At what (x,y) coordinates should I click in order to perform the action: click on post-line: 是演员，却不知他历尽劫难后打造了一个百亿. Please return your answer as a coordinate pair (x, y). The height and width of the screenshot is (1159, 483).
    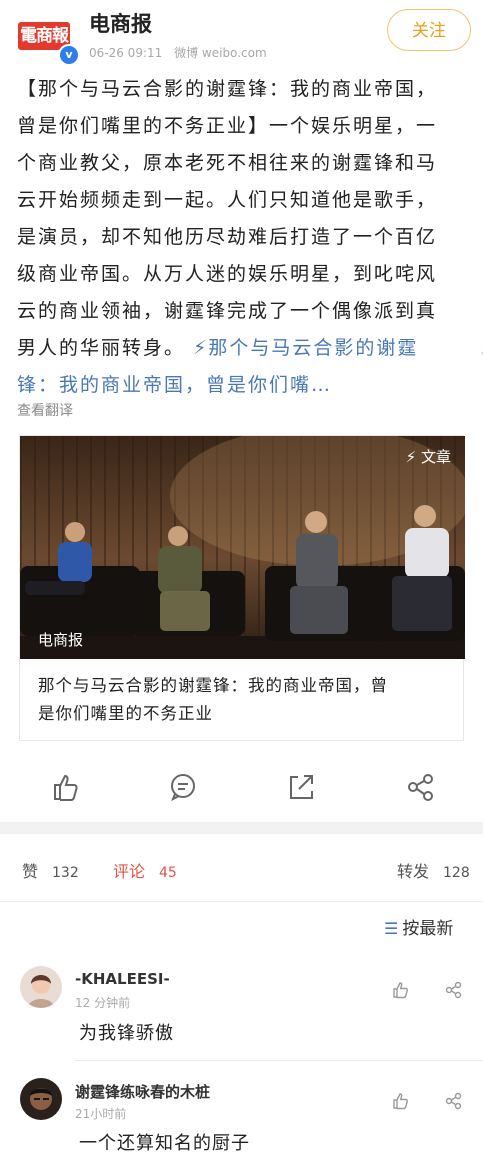
    Looking at the image, I should click on (227, 237).